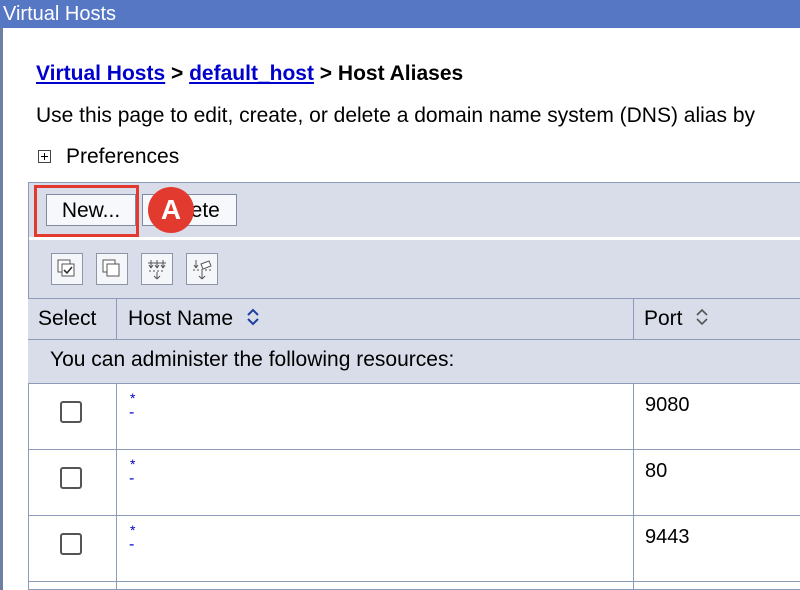  Describe the element at coordinates (112, 269) in the screenshot. I see `deselect-all-icon` at that location.